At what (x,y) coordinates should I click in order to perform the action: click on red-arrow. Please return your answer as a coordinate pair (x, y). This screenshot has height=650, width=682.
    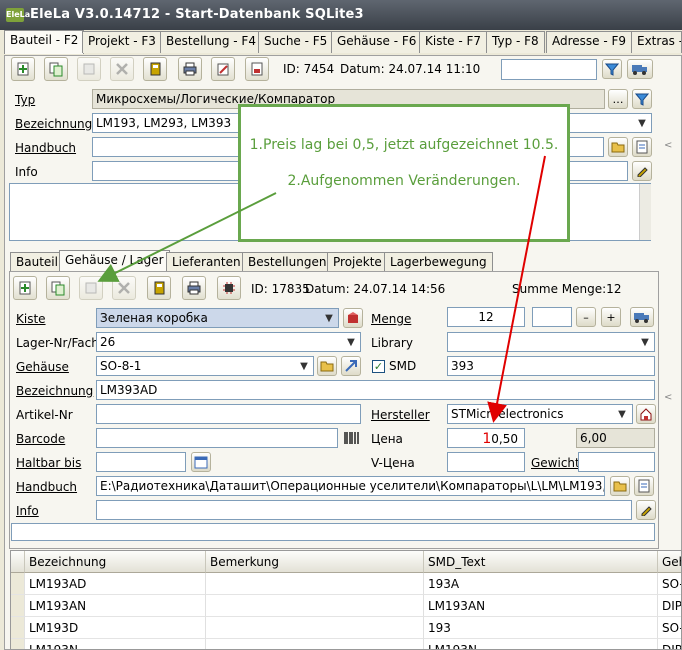
    Looking at the image, I should click on (516, 289).